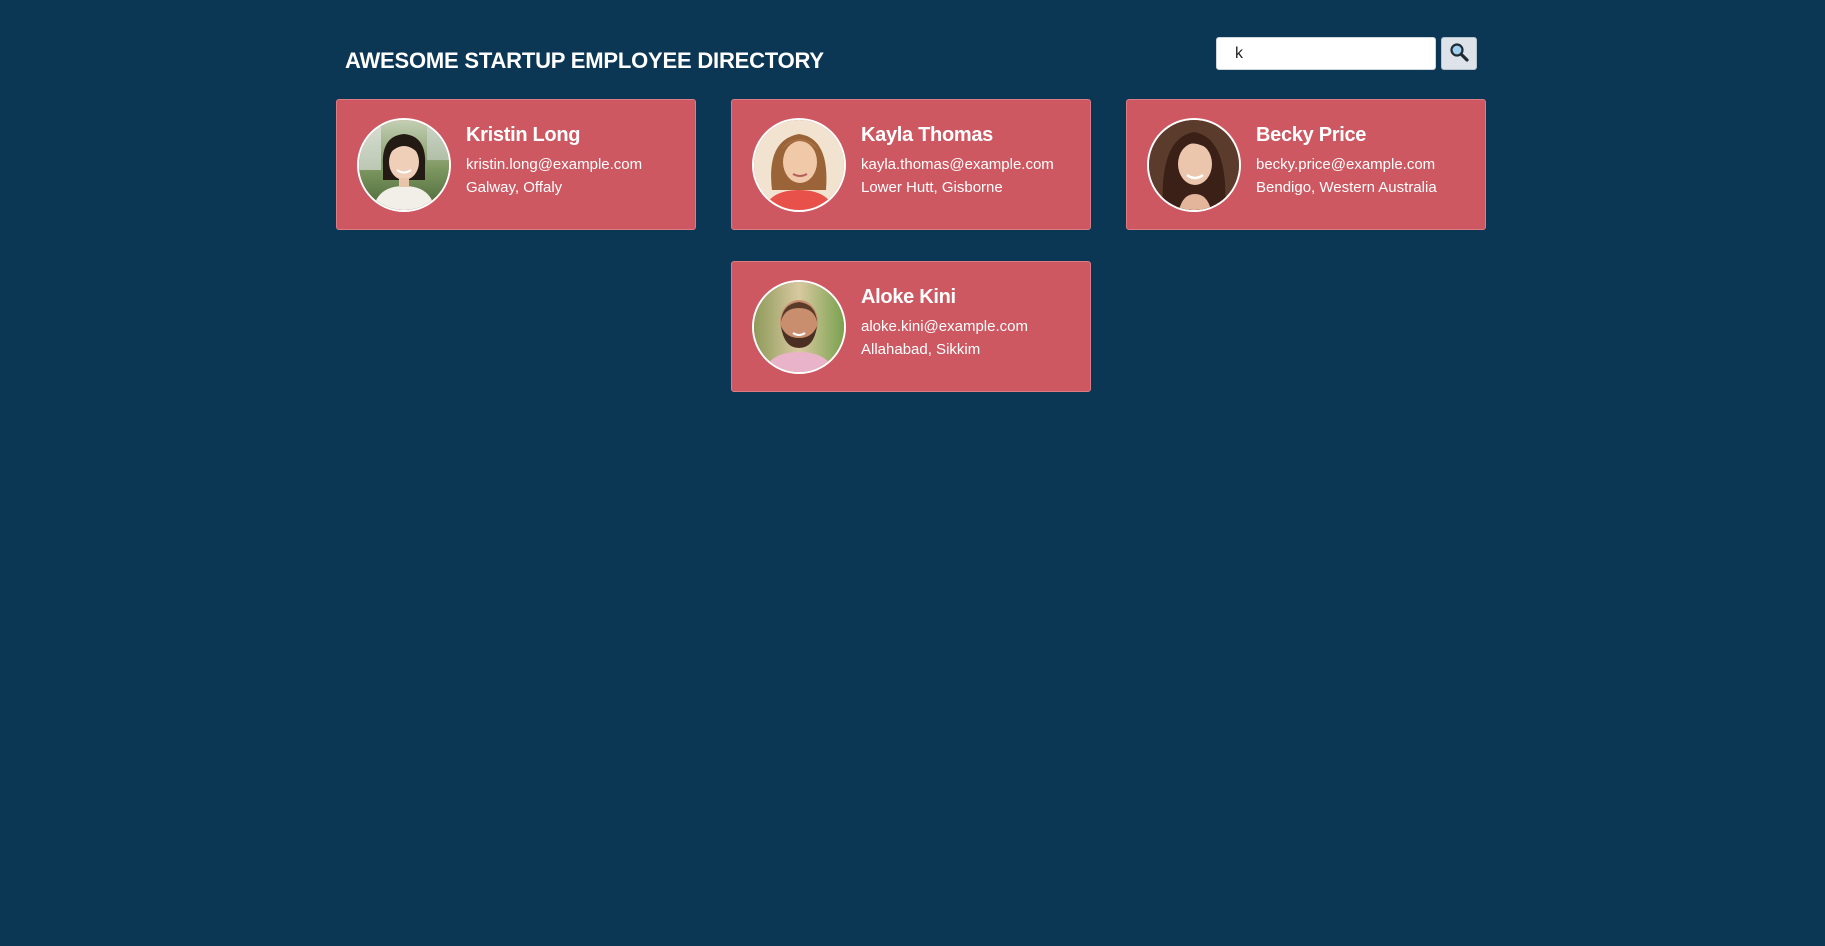  What do you see at coordinates (1326, 53) in the screenshot?
I see `search-input` at bounding box center [1326, 53].